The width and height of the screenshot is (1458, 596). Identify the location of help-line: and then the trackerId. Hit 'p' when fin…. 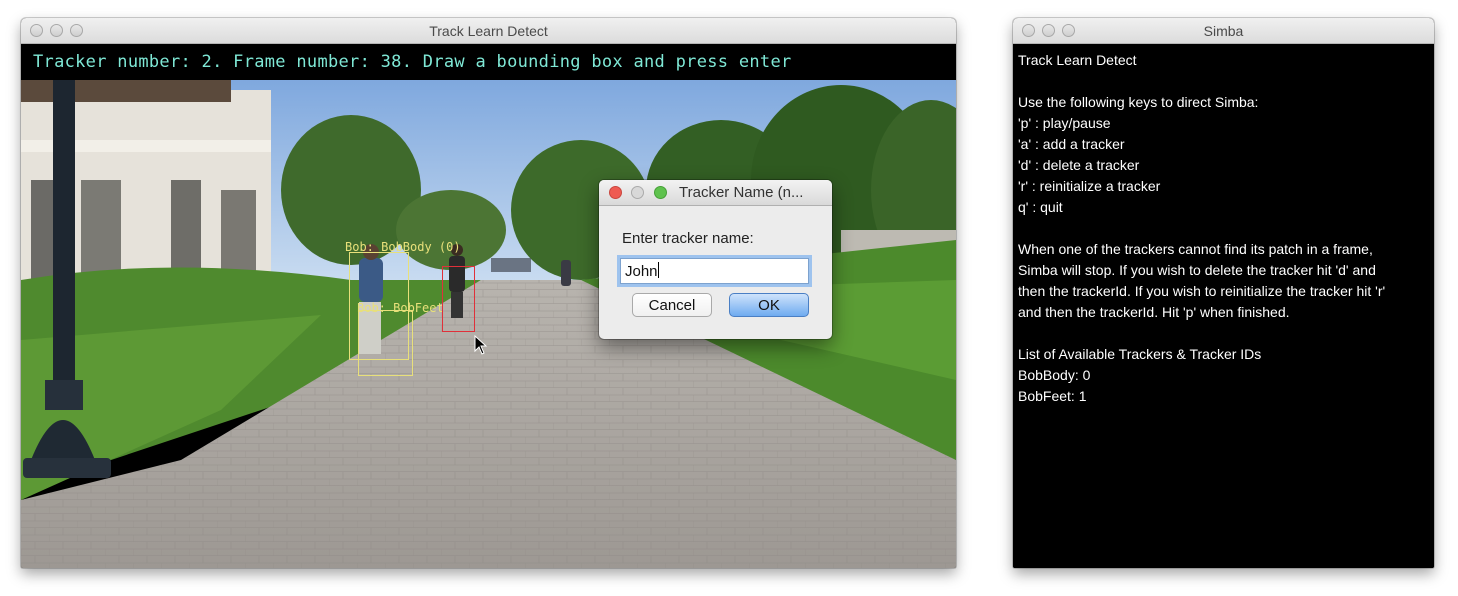
(1154, 312).